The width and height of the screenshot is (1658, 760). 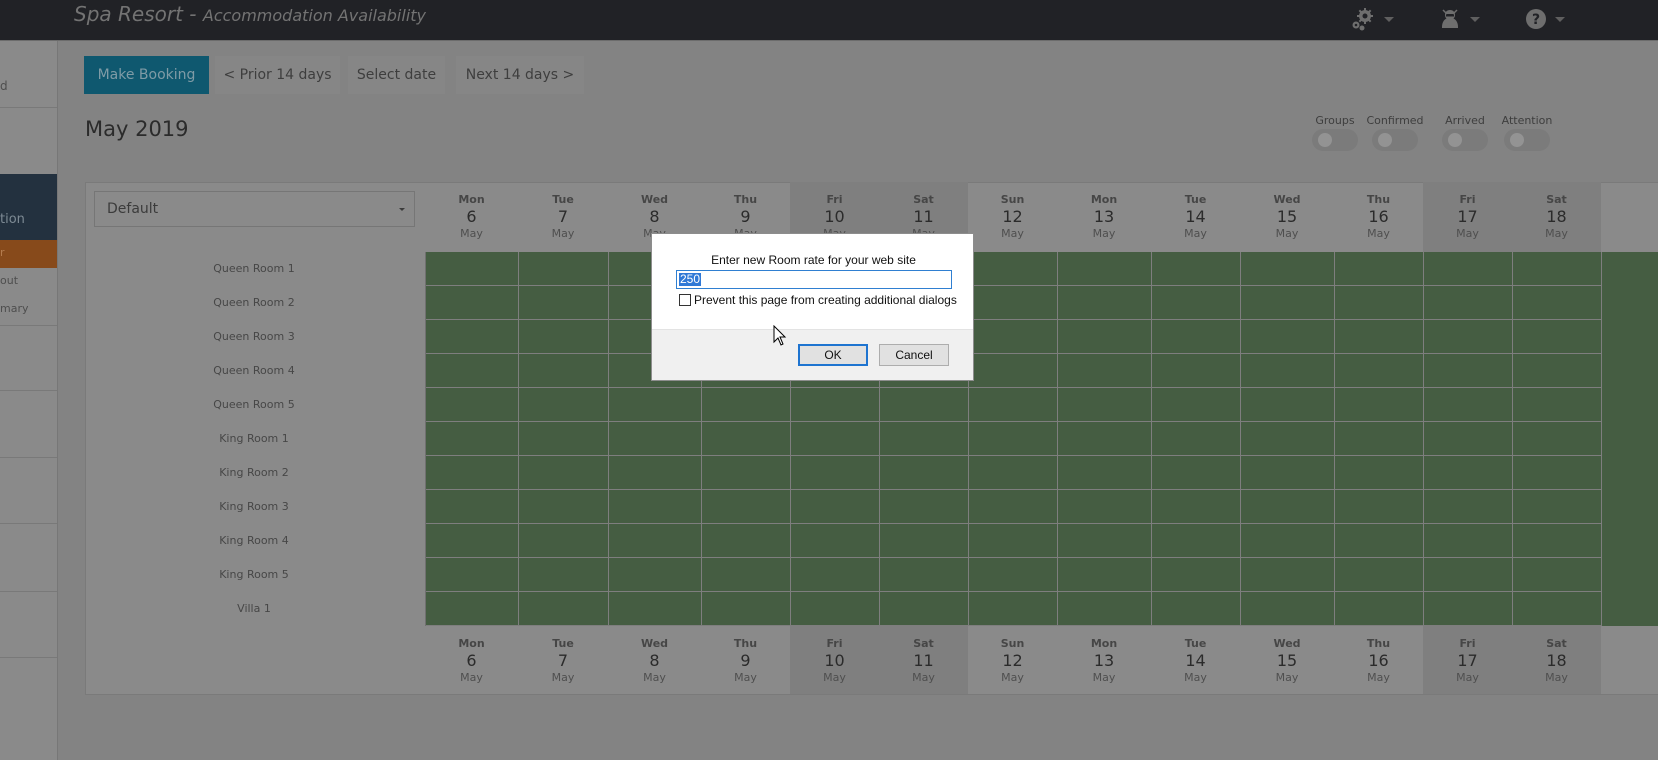 I want to click on room-label: Queen Room 5, so click(x=254, y=404).